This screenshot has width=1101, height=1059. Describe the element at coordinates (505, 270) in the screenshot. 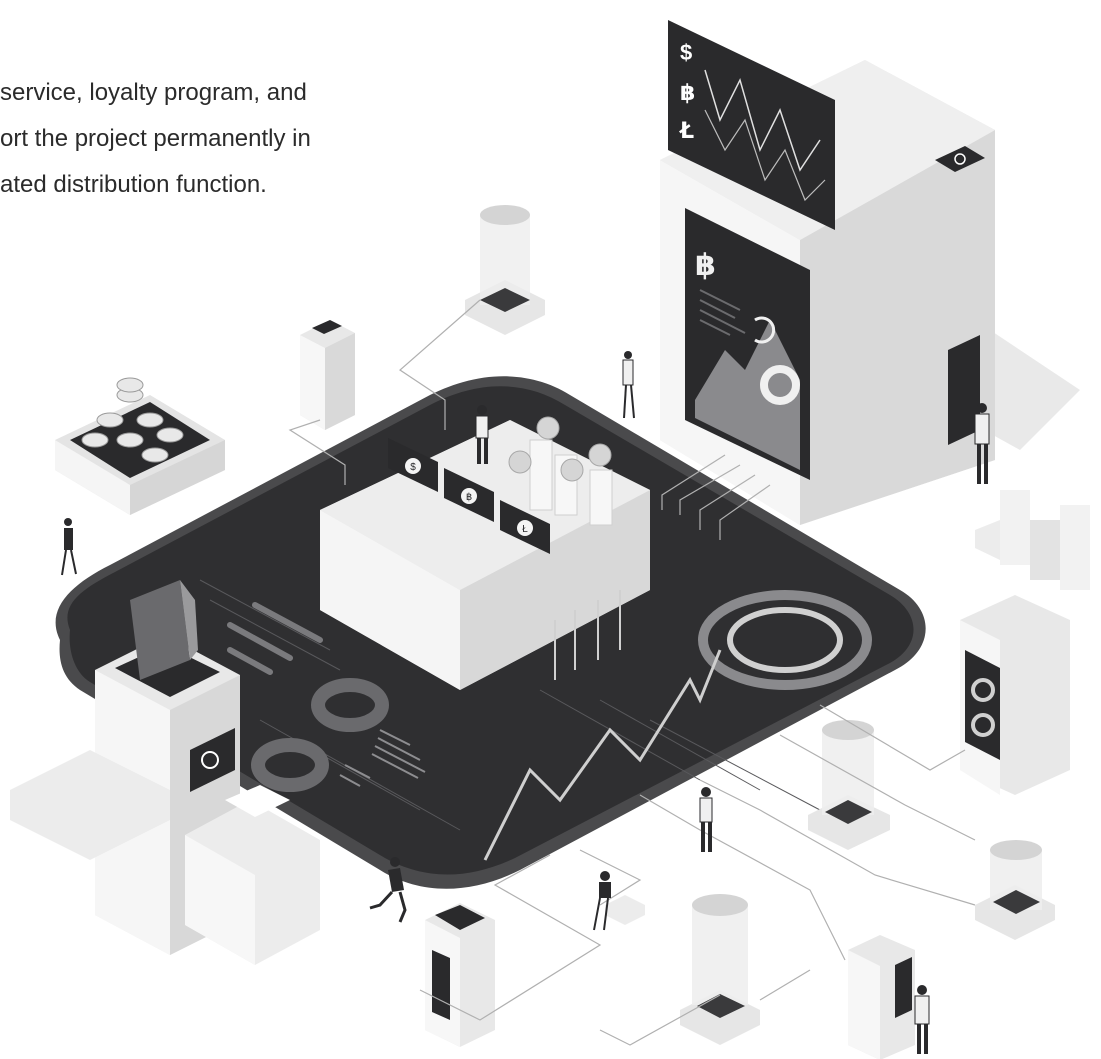

I see `dollar-capsule` at that location.